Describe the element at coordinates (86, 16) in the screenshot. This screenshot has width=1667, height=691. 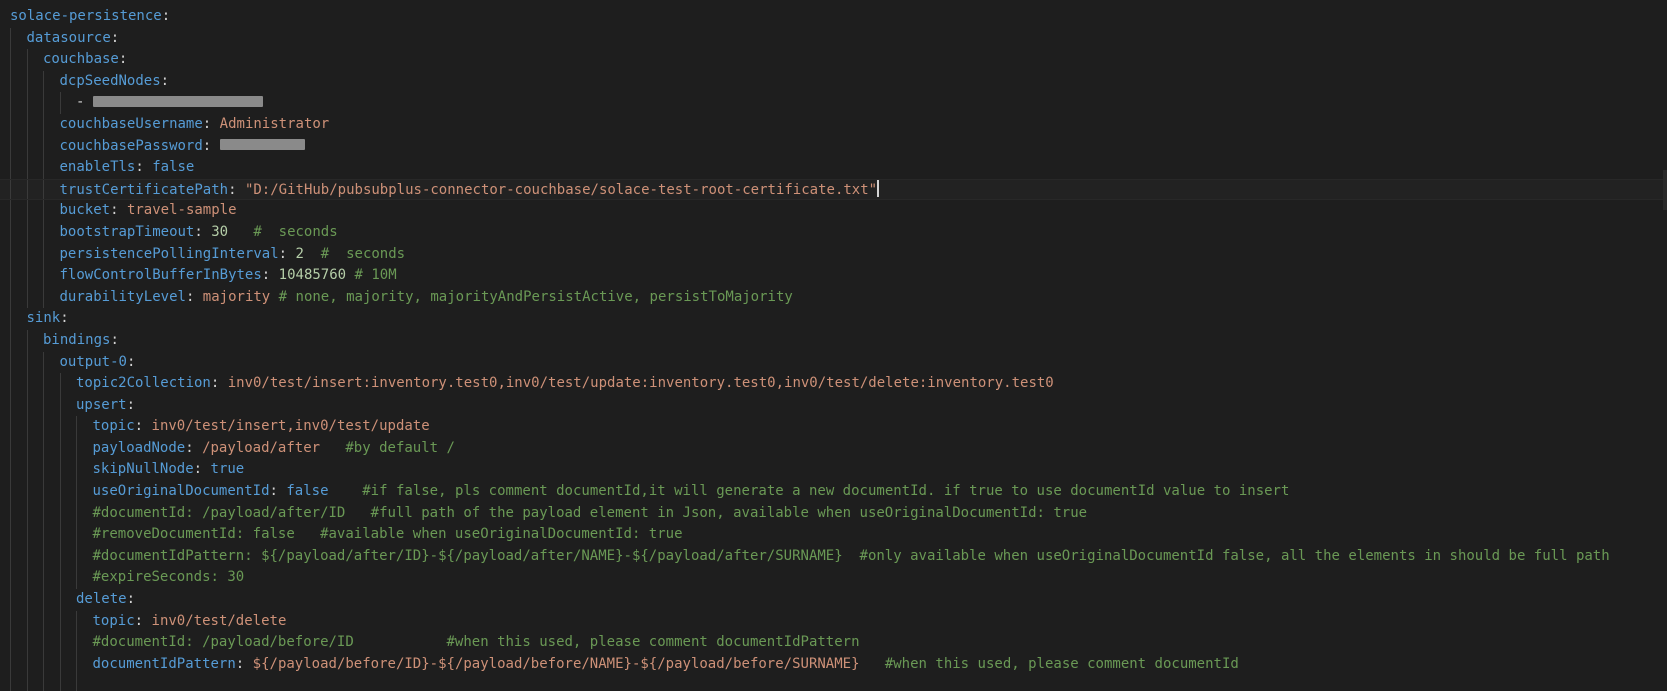
I see `yaml-key: solace-persistence` at that location.